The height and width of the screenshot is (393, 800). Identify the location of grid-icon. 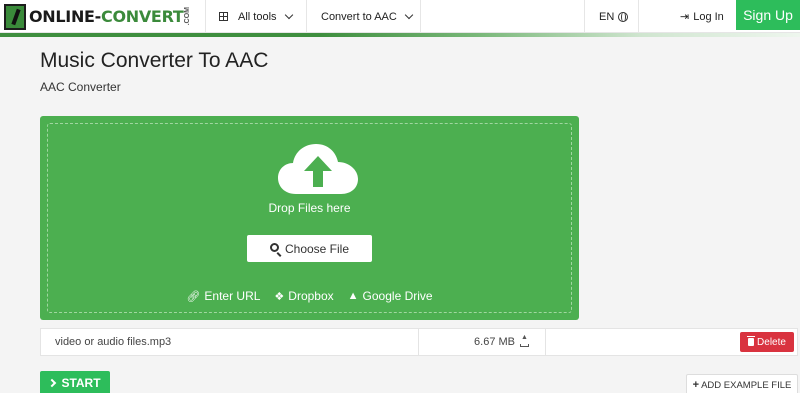
(223, 16).